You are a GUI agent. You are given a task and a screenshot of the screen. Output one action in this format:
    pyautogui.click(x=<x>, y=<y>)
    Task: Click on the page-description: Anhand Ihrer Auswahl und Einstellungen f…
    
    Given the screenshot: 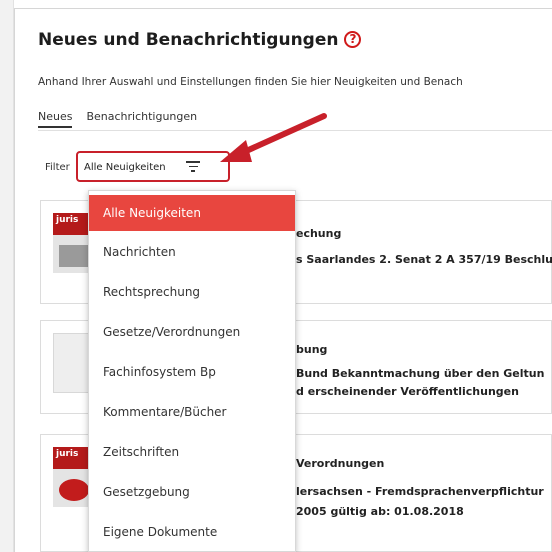 What is the action you would take?
    pyautogui.click(x=250, y=82)
    